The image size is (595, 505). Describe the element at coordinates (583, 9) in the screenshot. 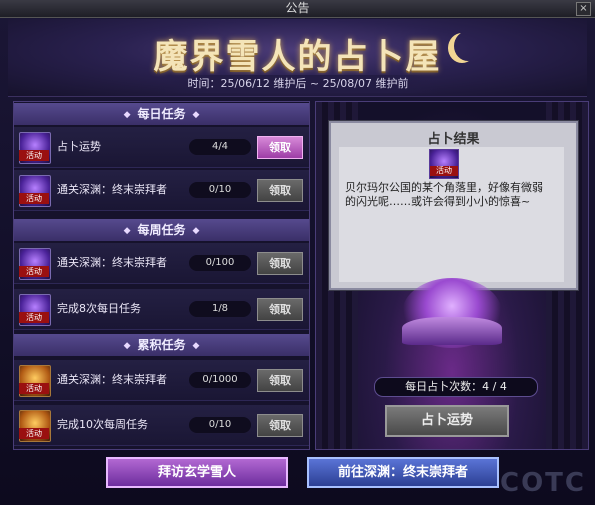

I see `close-icon: ×` at that location.